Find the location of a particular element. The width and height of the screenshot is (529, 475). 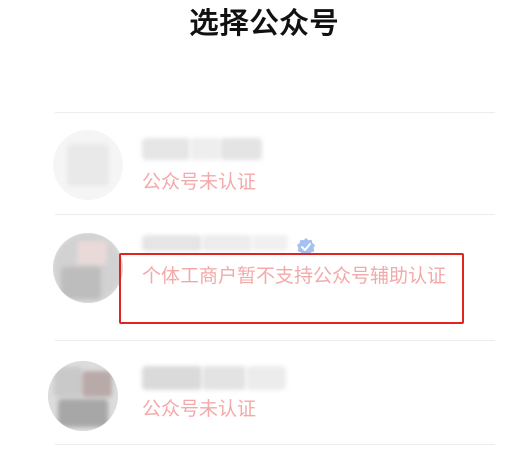

highlight-annotation-box is located at coordinates (291, 288).